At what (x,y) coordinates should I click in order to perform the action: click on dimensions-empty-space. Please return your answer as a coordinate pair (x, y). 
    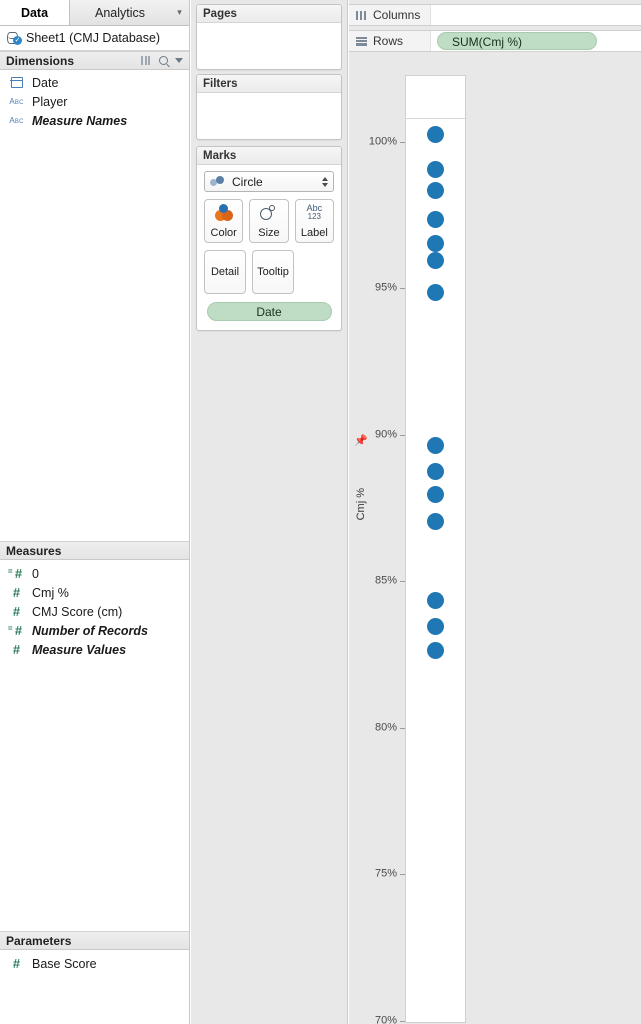
    Looking at the image, I should click on (94, 333).